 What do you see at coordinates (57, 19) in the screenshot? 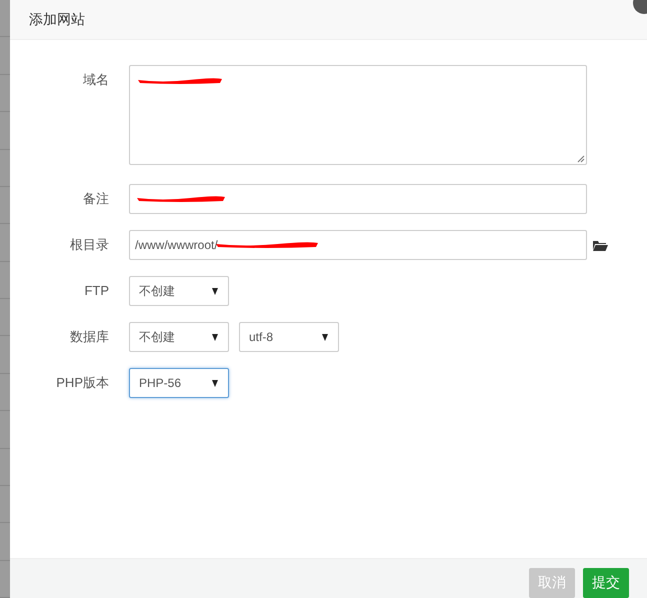
I see `dialog-title: 添加网站` at bounding box center [57, 19].